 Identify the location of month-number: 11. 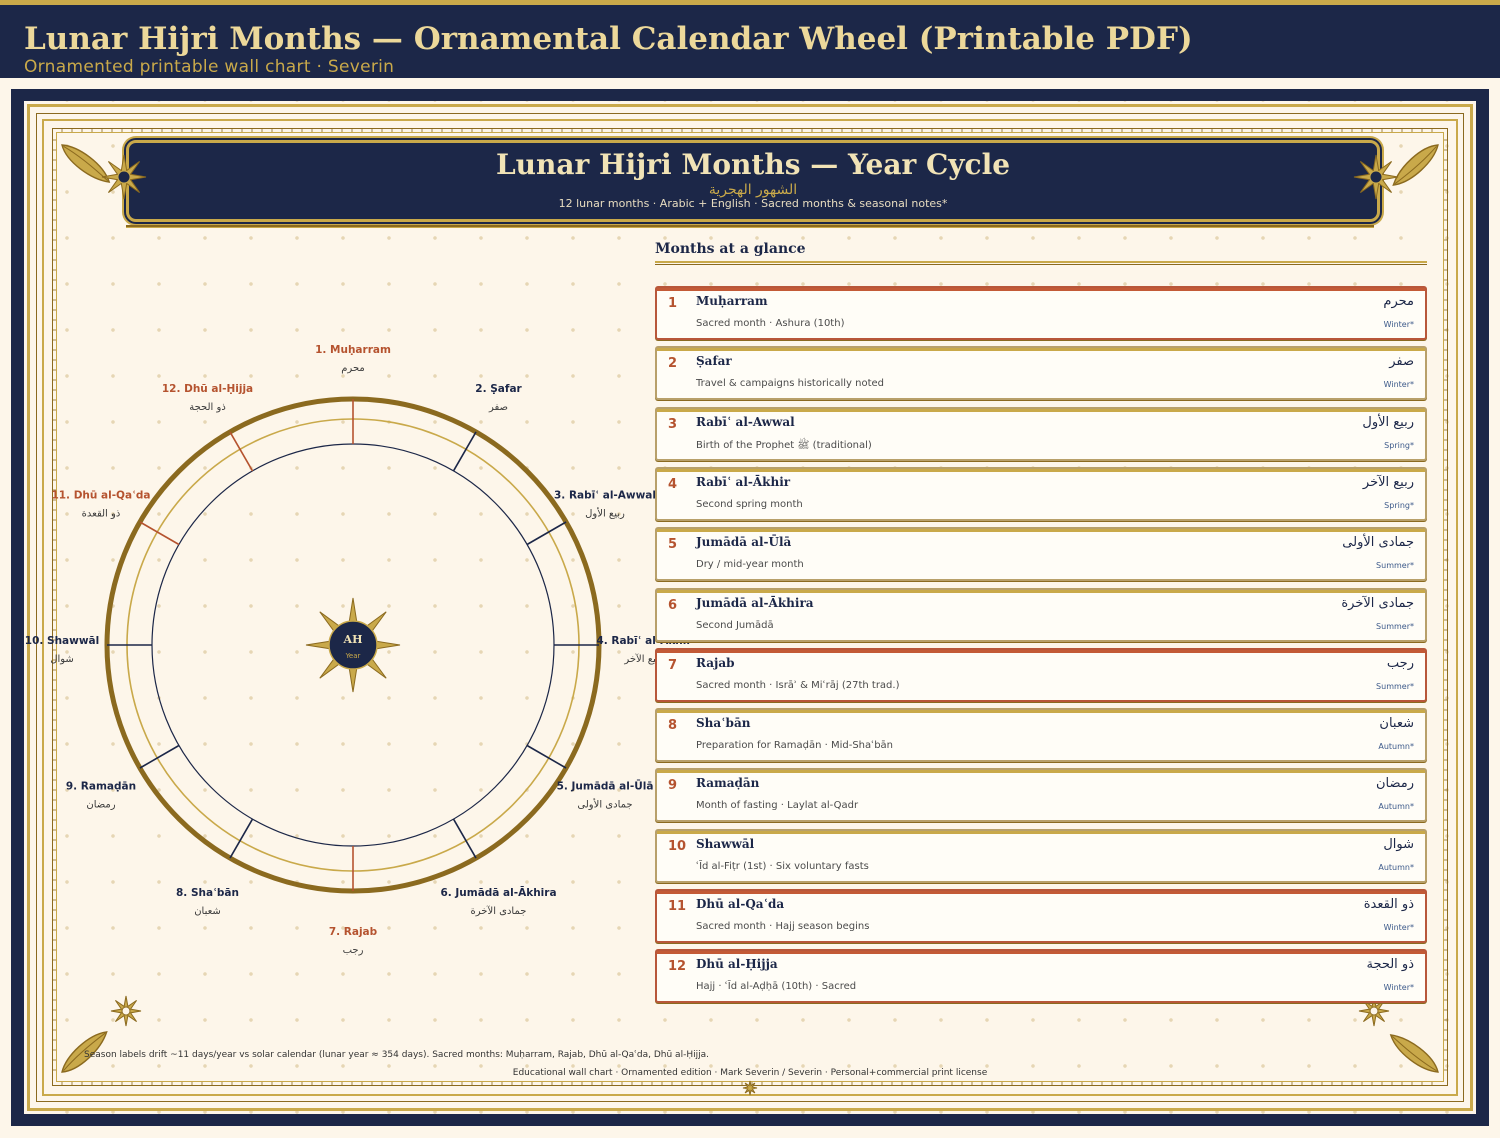
(677, 906).